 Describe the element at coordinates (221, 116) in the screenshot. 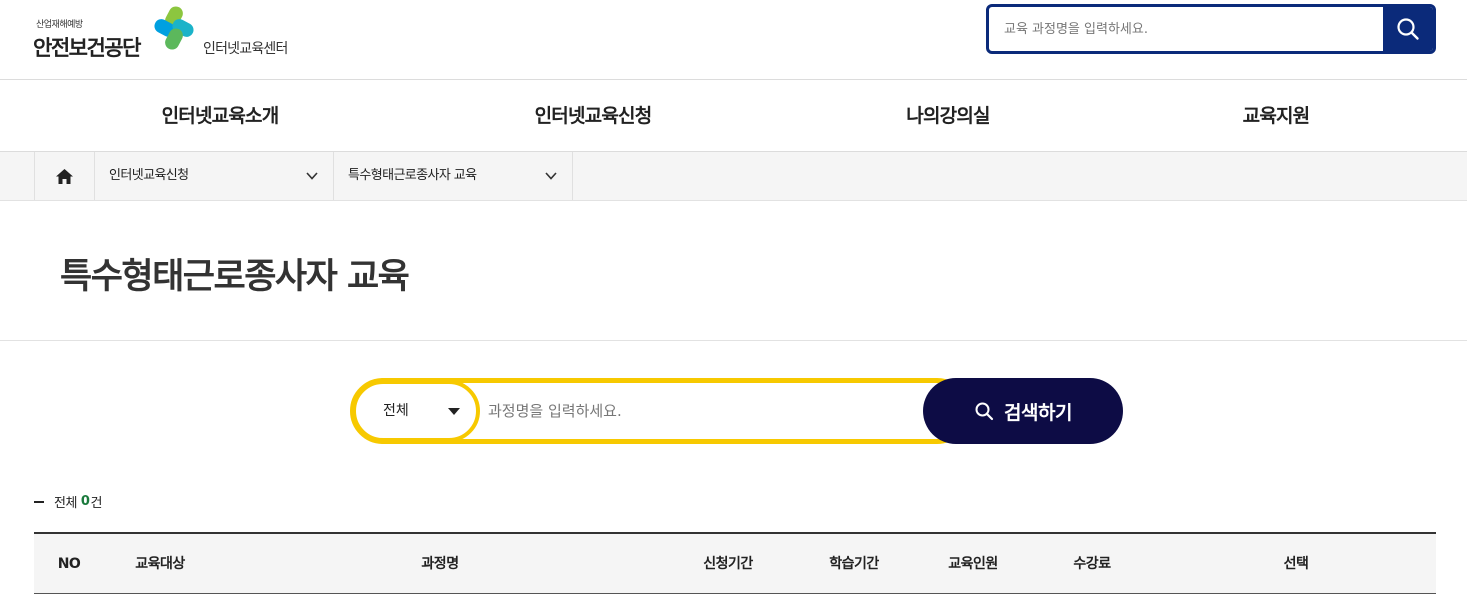

I see `nav-item-intro: 인터넷교육소개` at that location.